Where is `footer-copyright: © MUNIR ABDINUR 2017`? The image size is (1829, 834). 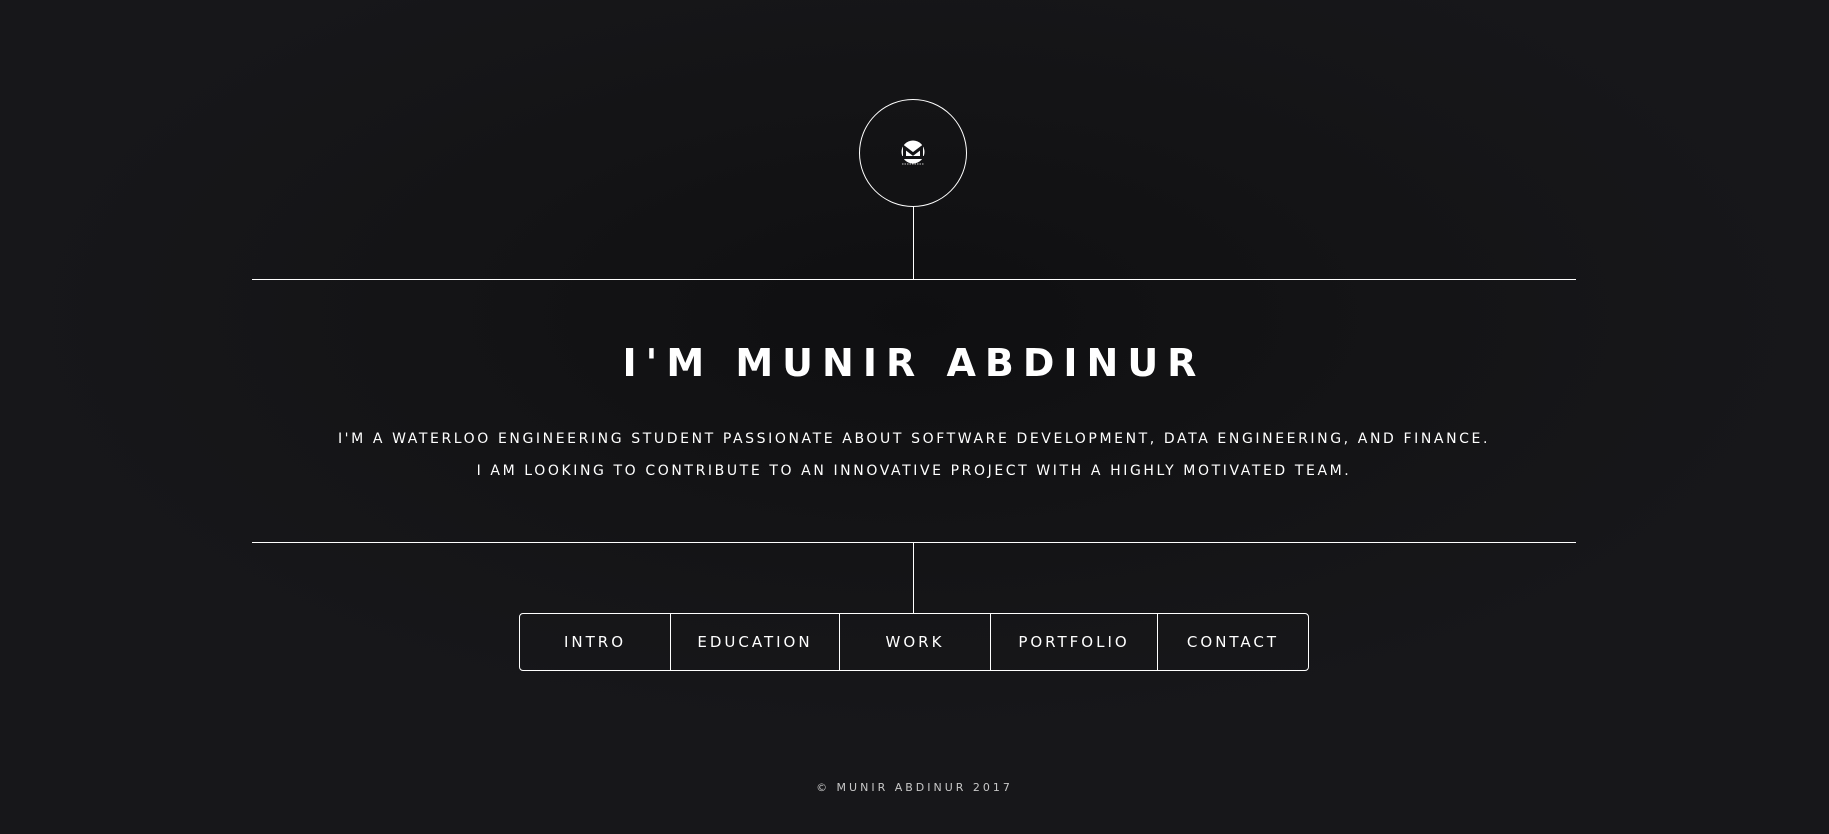 footer-copyright: © MUNIR ABDINUR 2017 is located at coordinates (914, 787).